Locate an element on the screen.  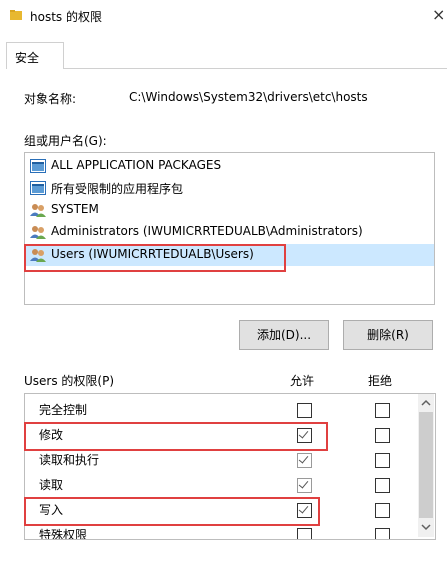
tab-security: 安全 is located at coordinates (35, 55).